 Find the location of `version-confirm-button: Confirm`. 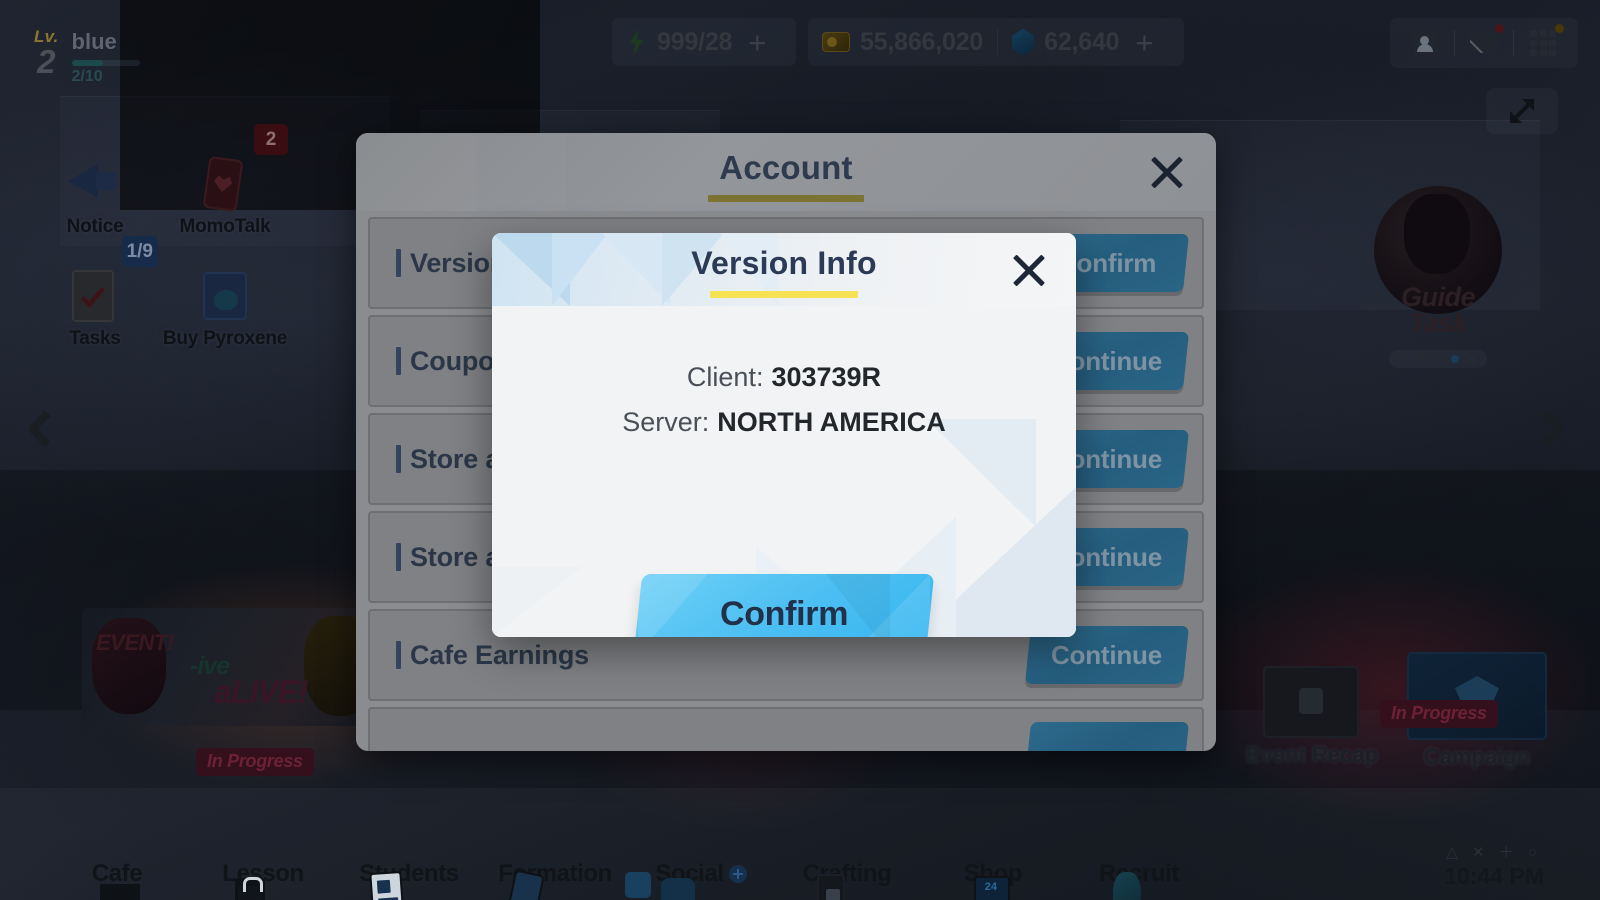

version-confirm-button: Confirm is located at coordinates (784, 605).